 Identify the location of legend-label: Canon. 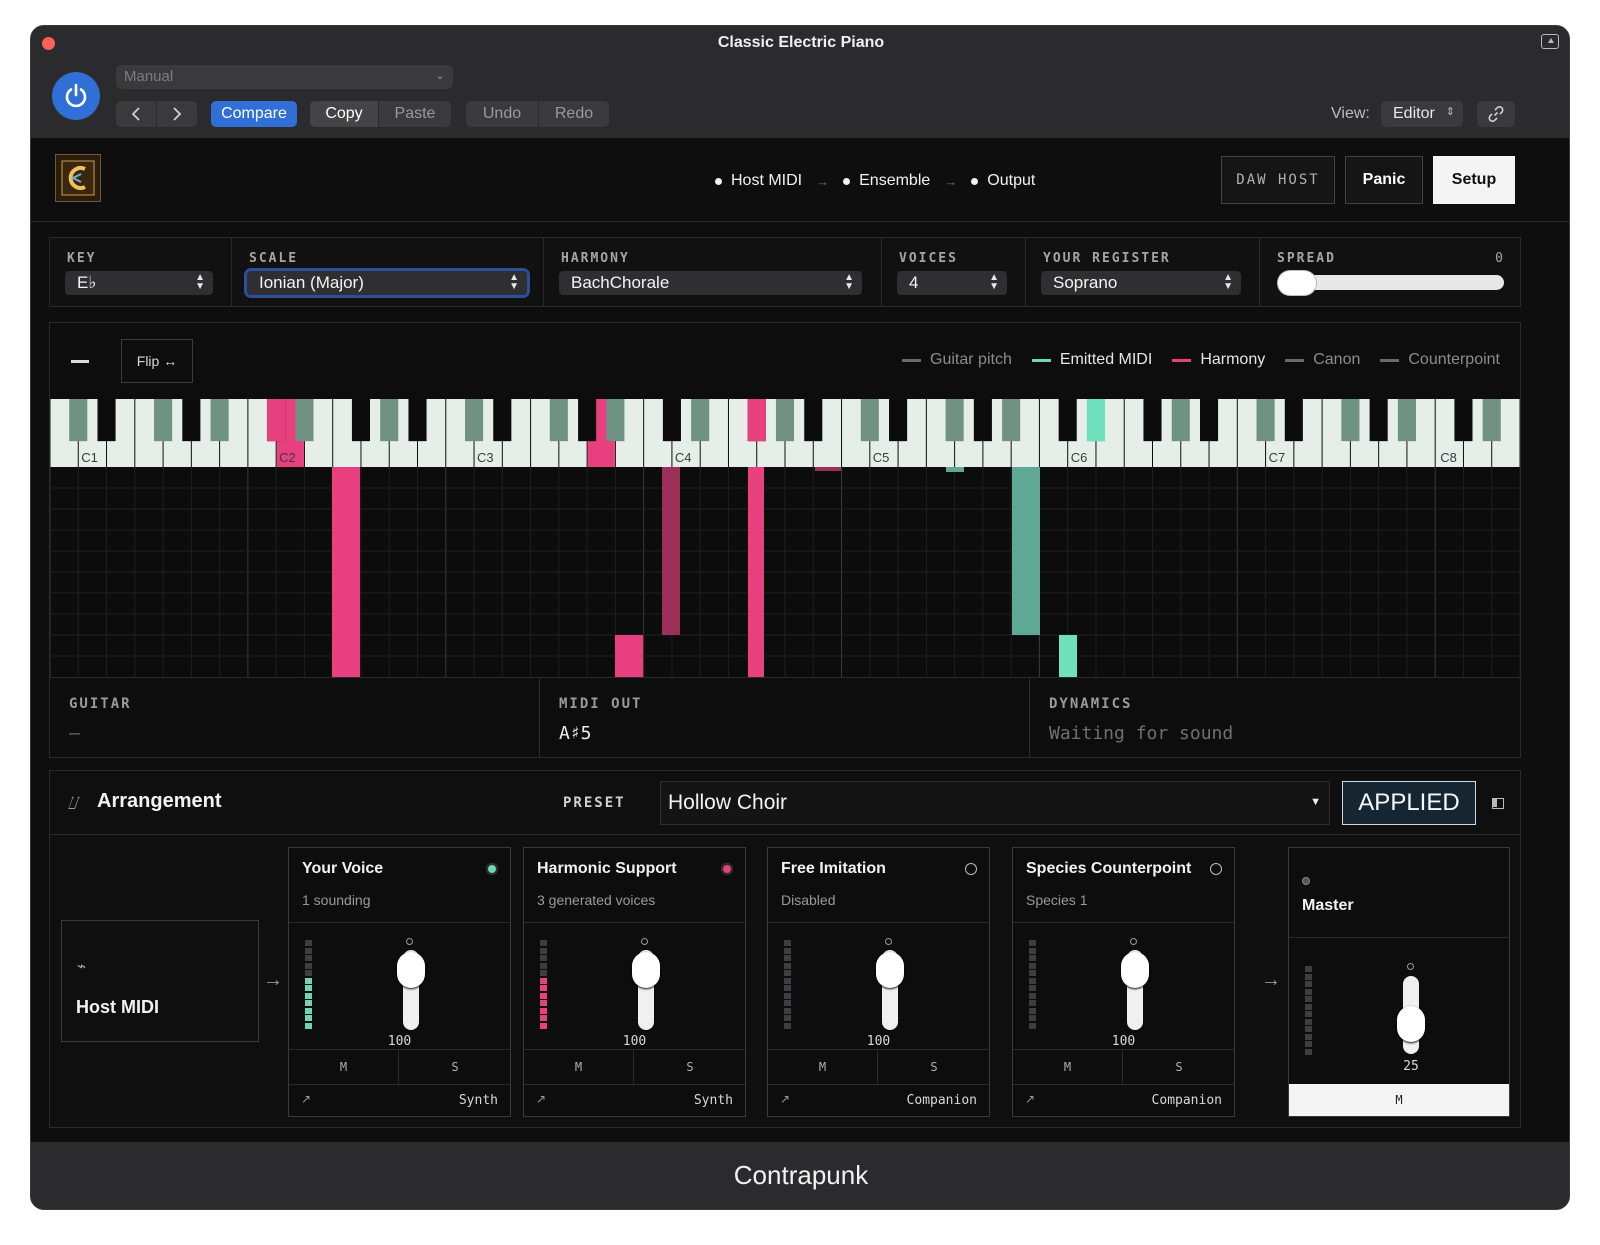
(1337, 359).